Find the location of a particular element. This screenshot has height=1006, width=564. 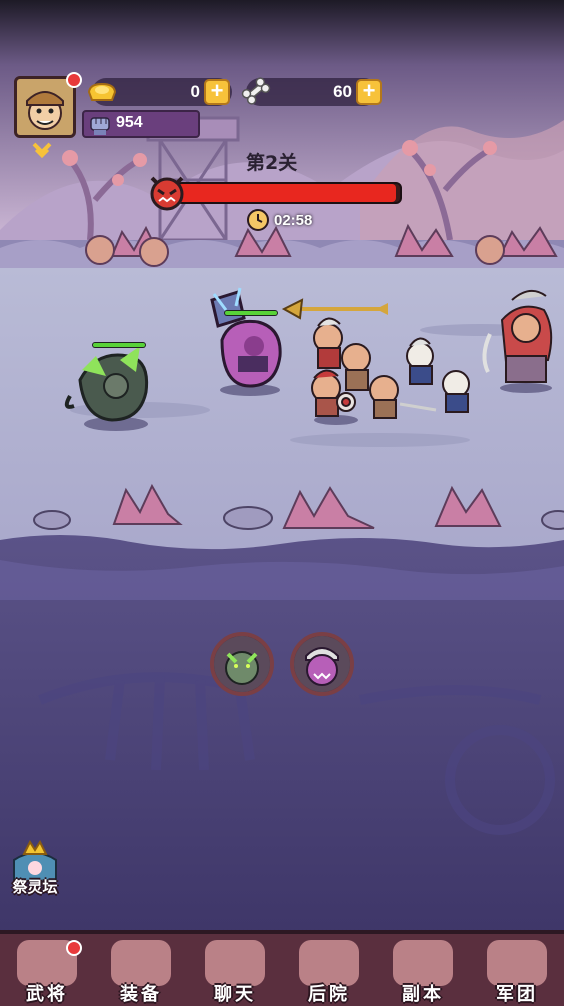

nav-label-equipment: 装备 is located at coordinates (141, 994).